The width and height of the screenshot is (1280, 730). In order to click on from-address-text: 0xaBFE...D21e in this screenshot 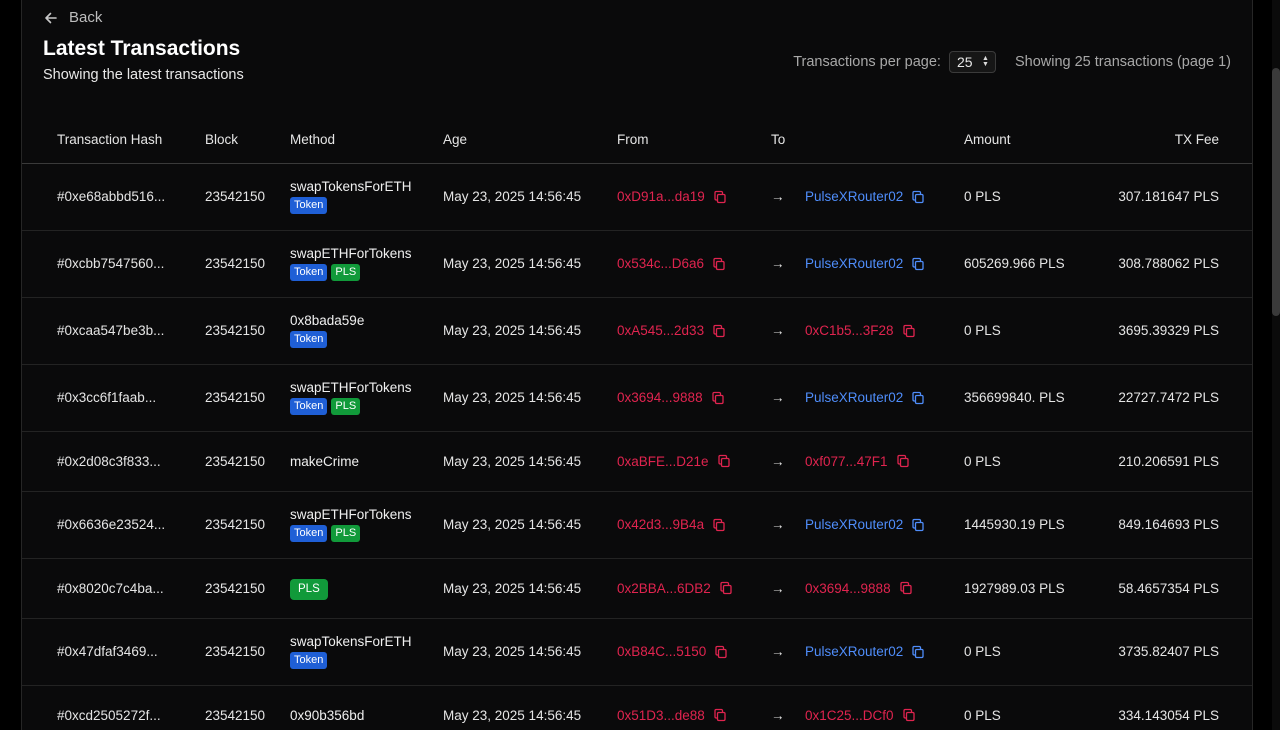, I will do `click(663, 461)`.